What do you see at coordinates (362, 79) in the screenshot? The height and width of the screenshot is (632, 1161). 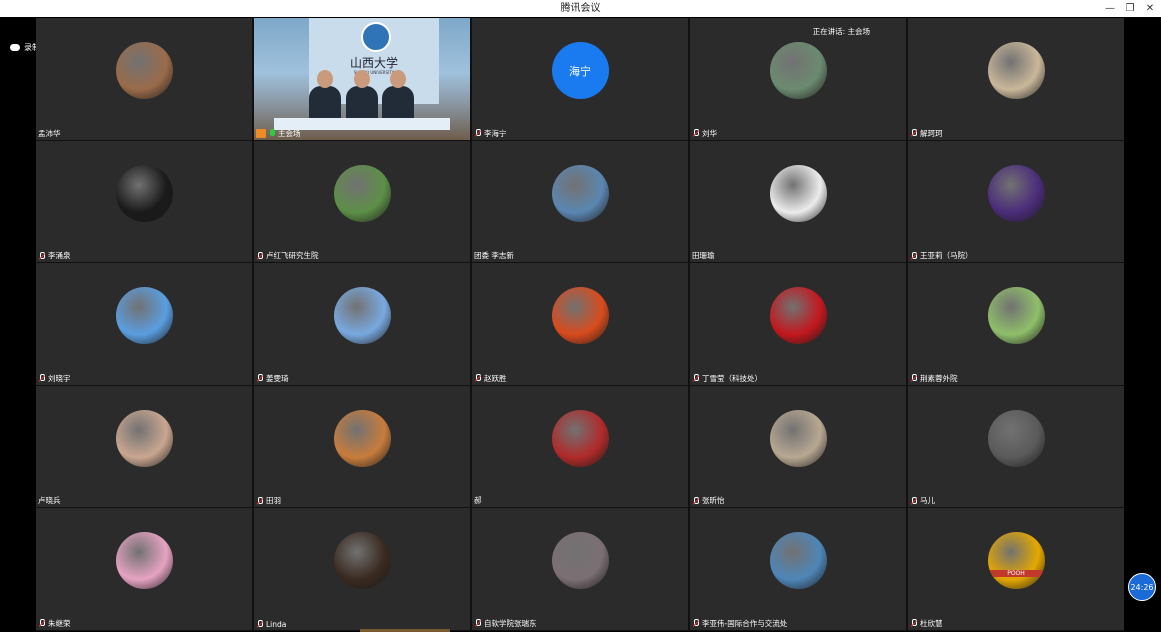 I see `participant-tile: 山西大学 SHANXI UNIVERSITY 主会场` at bounding box center [362, 79].